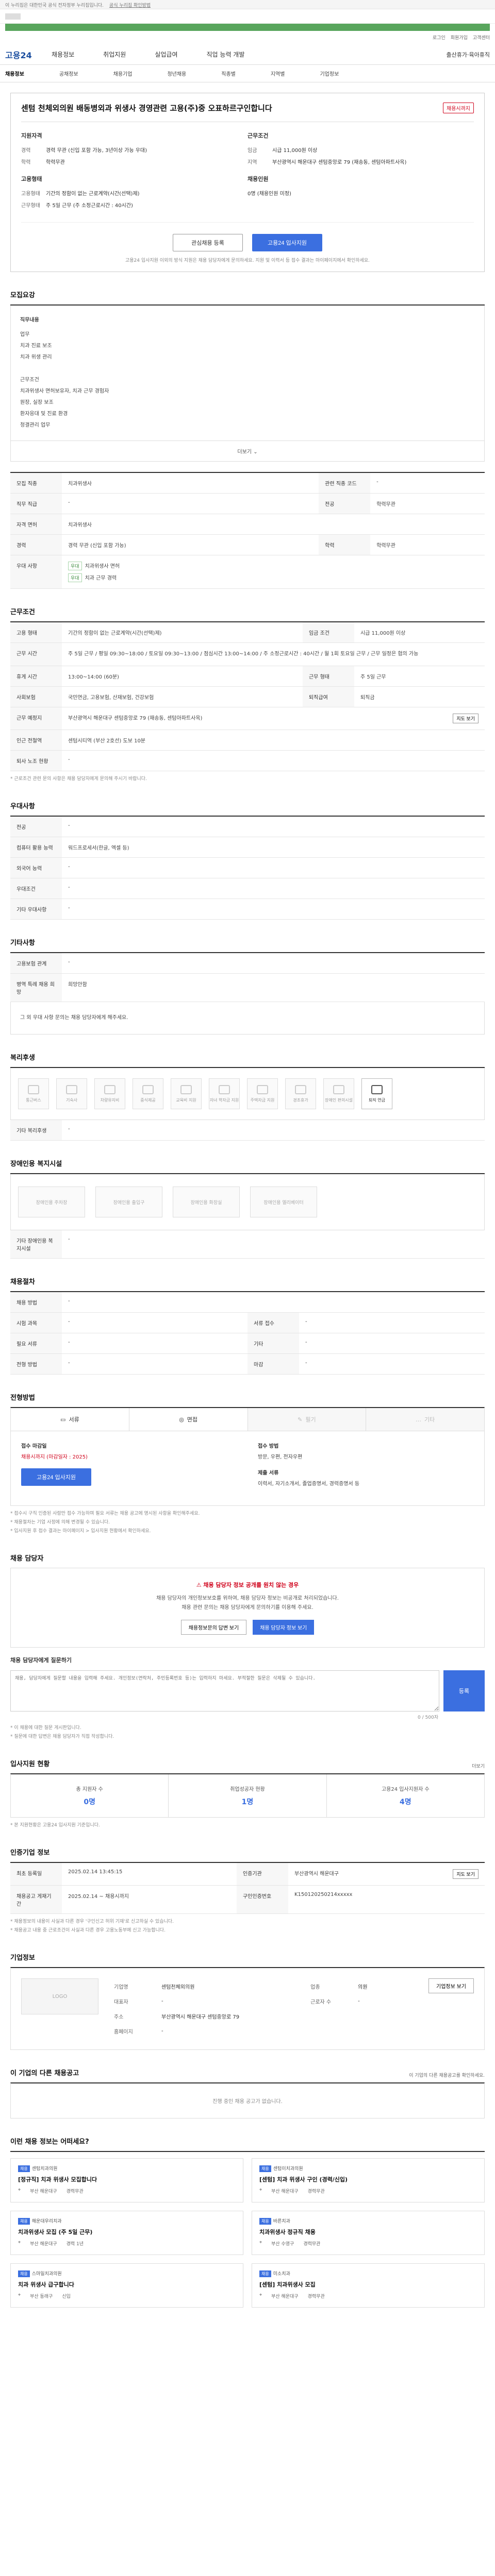 This screenshot has width=495, height=2576. Describe the element at coordinates (36, 740) in the screenshot. I see `row-key: 인근 전철역` at that location.